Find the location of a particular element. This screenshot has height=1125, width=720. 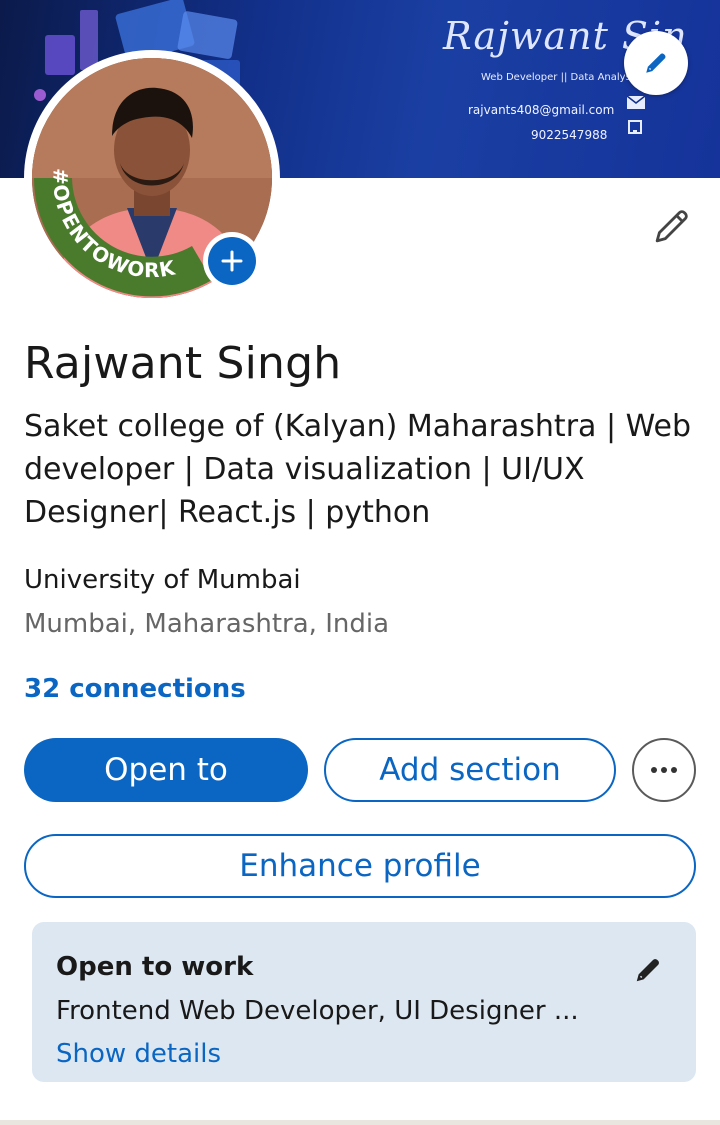

show-details-link: Show details is located at coordinates (138, 1054).